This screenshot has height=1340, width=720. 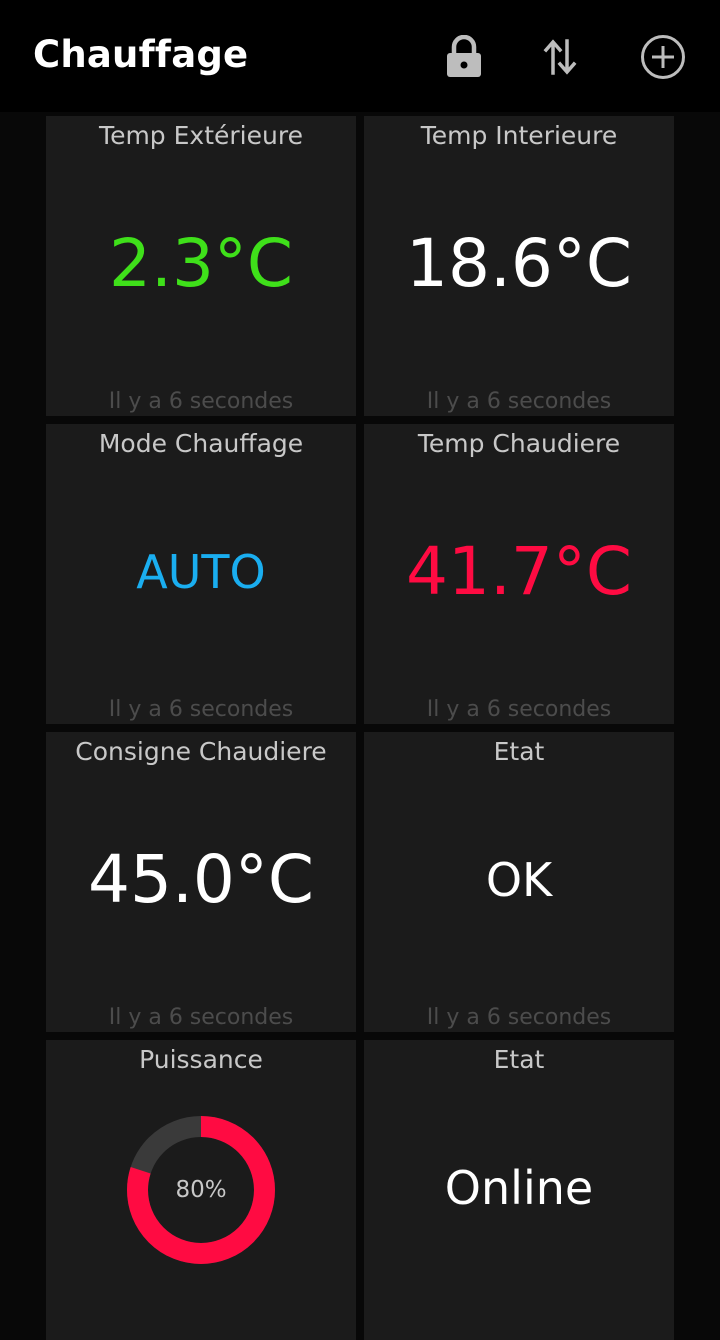 I want to click on tile-value: 2.3°C, so click(x=201, y=263).